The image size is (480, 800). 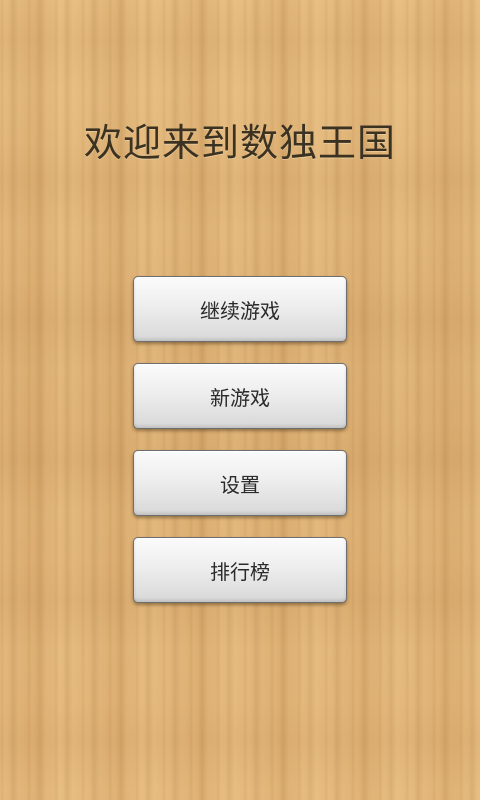 I want to click on new-game-button: 新游戏, so click(x=240, y=396).